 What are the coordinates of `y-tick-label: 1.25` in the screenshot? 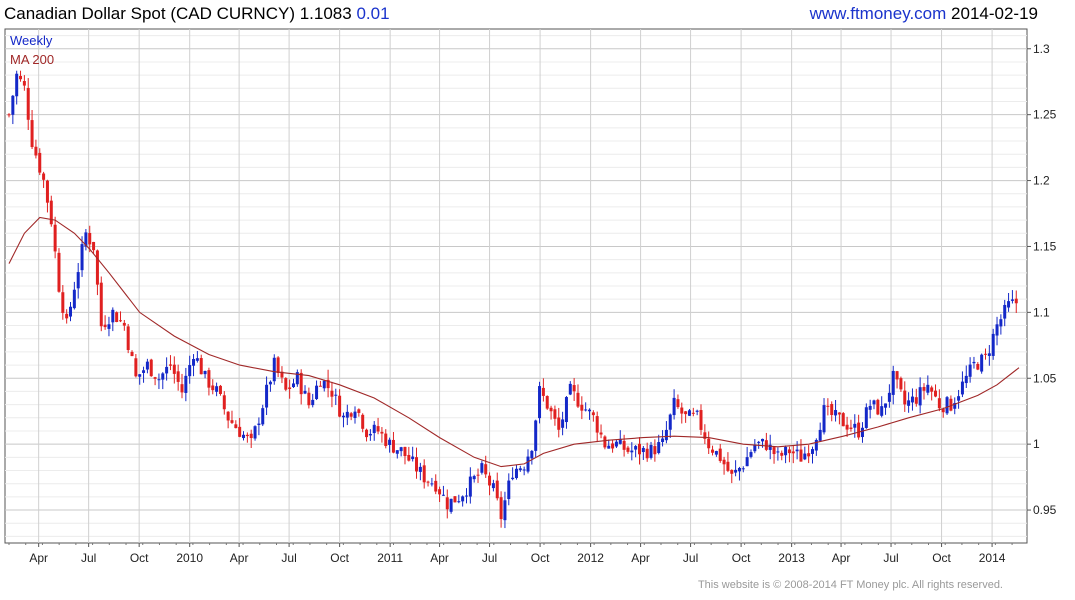 It's located at (1045, 115).